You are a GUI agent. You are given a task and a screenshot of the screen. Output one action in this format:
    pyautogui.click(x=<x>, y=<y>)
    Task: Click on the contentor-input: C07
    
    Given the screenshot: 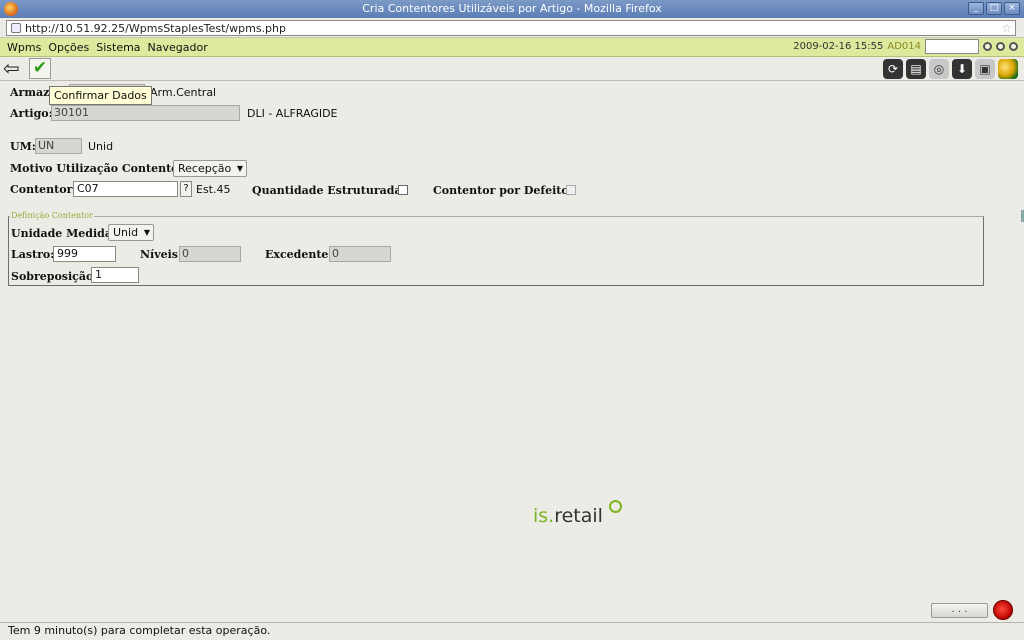 What is the action you would take?
    pyautogui.click(x=125, y=189)
    